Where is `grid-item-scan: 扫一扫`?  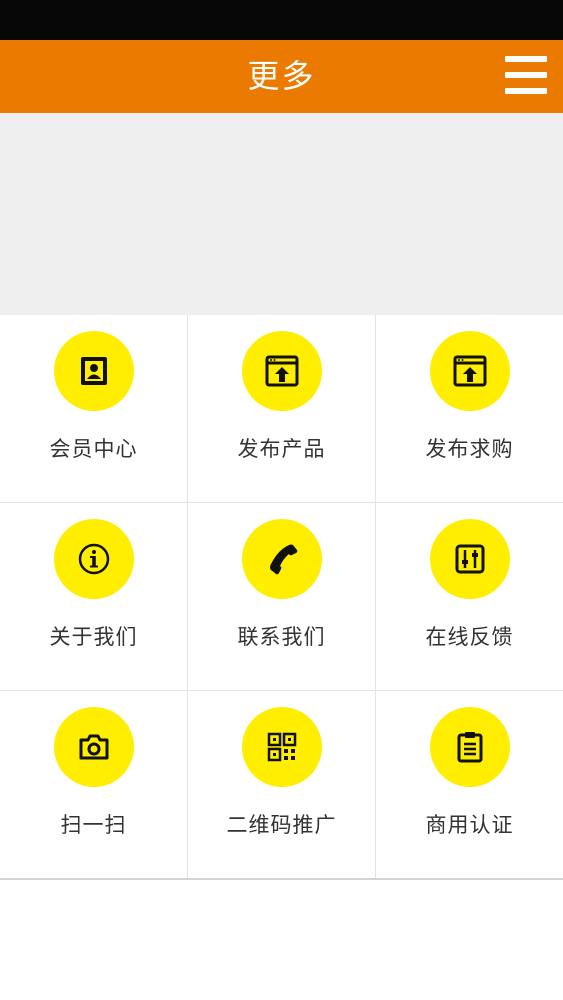
grid-item-scan: 扫一扫 is located at coordinates (93, 785).